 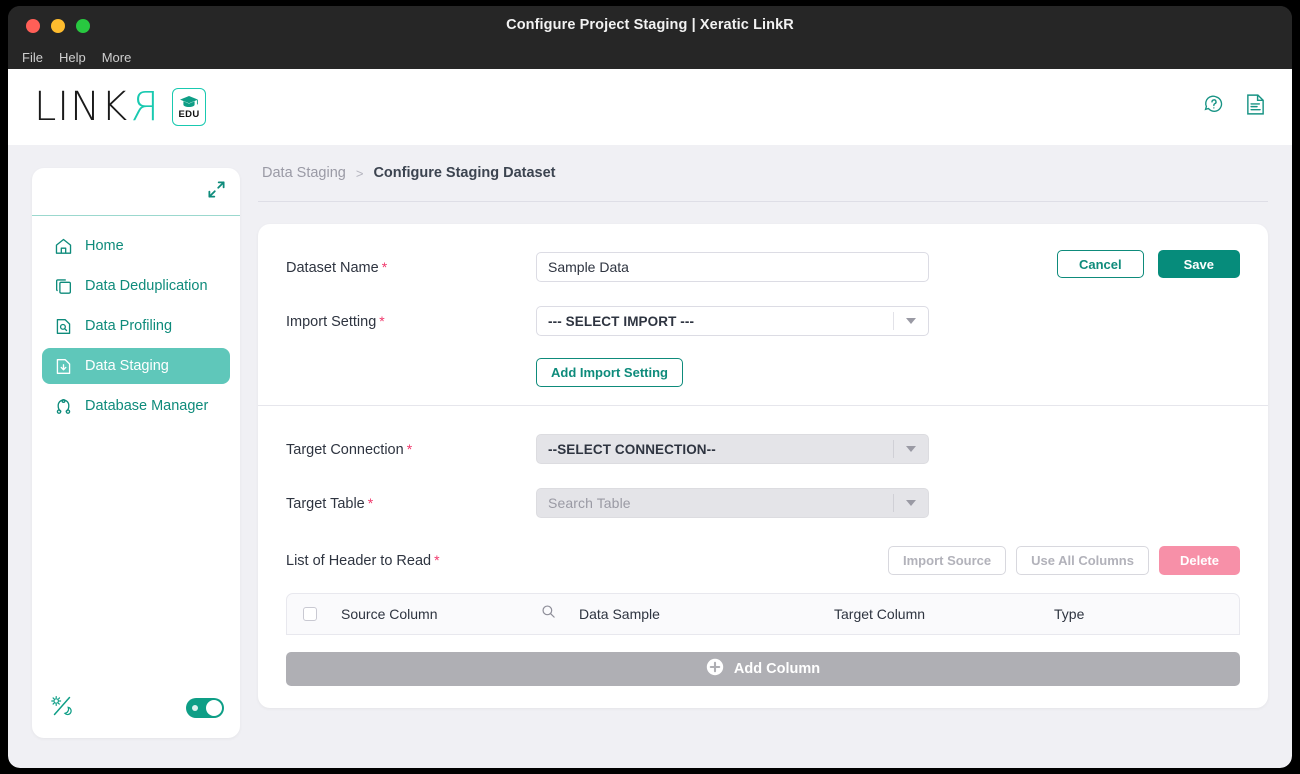 I want to click on sidebar-item-label: Home, so click(x=104, y=246).